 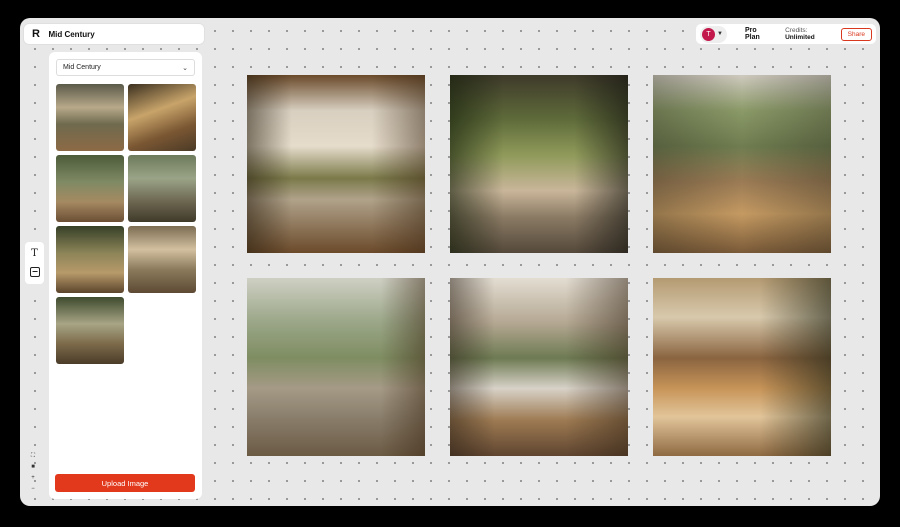 I want to click on chevron-down-icon: ⌄, so click(x=185, y=68).